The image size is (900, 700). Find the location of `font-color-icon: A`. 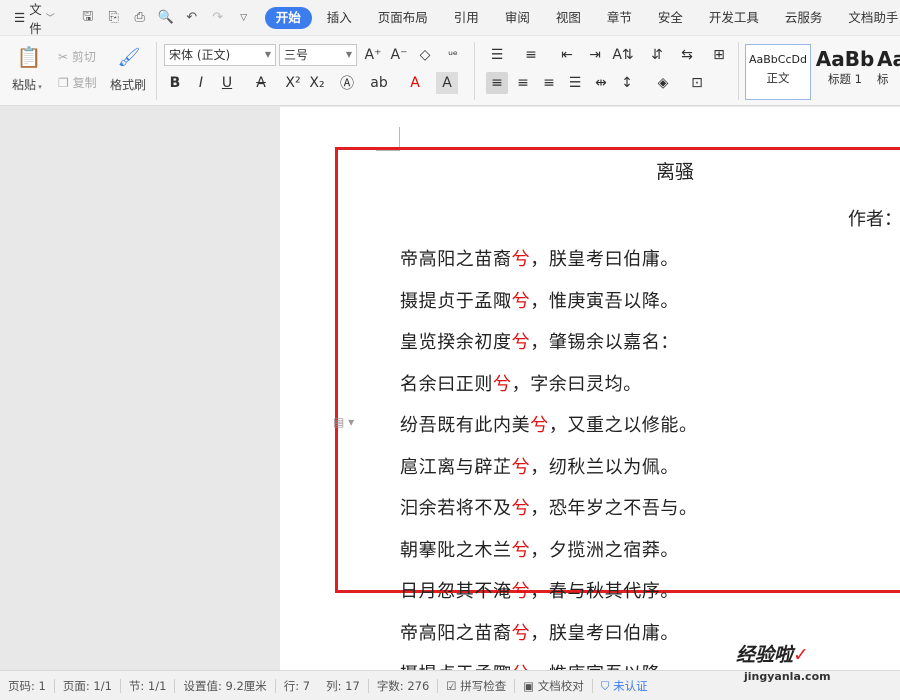

font-color-icon: A is located at coordinates (415, 83).